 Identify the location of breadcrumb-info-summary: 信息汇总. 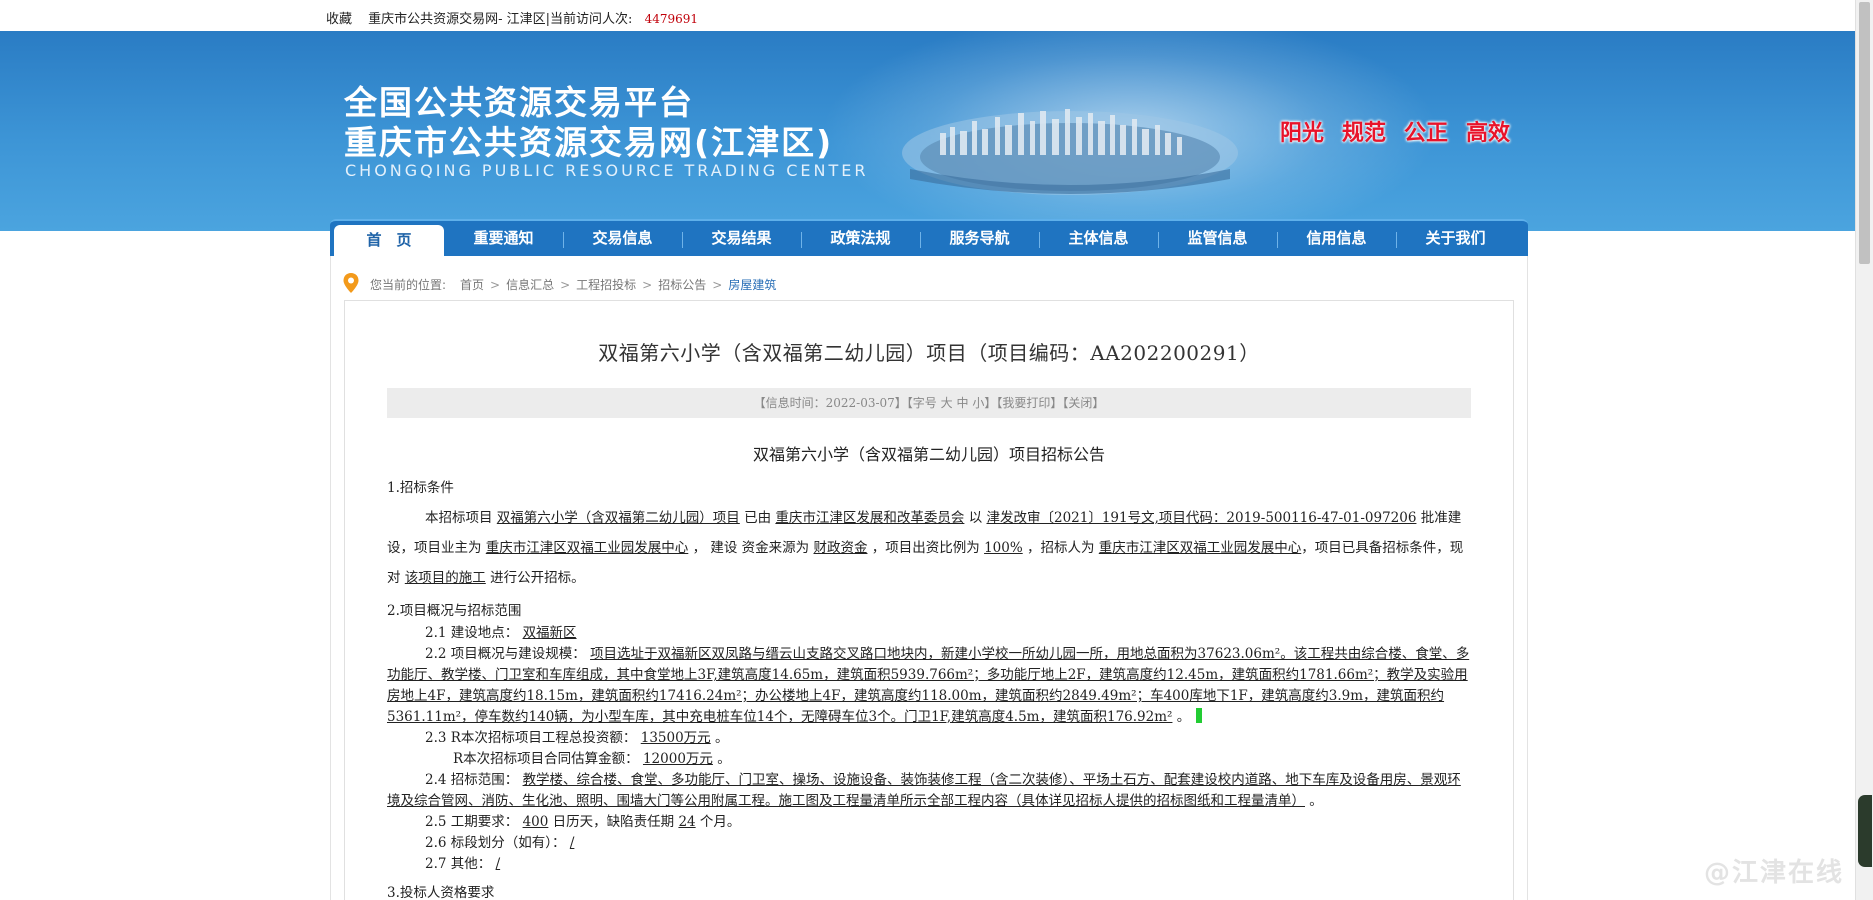
(530, 285).